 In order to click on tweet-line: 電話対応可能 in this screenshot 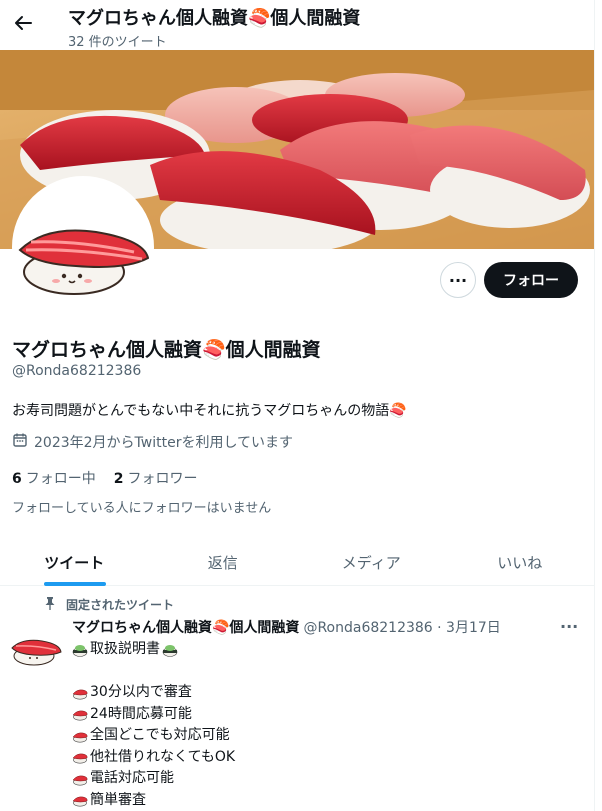, I will do `click(153, 779)`.